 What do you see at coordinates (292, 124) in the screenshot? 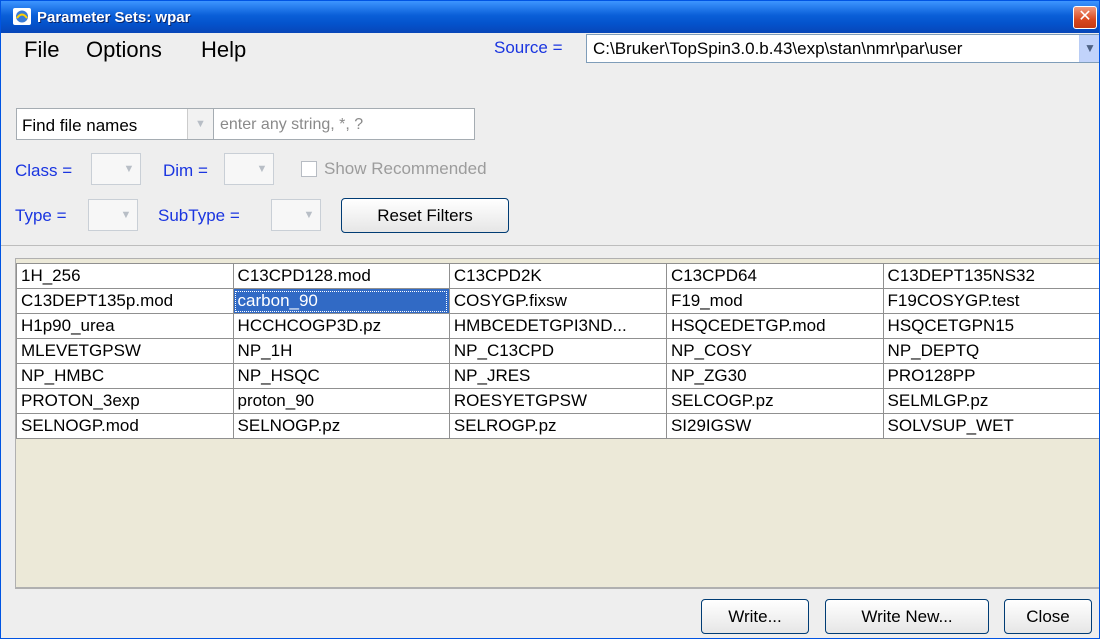
I see `search-placeholder: enter any string, *, ?` at bounding box center [292, 124].